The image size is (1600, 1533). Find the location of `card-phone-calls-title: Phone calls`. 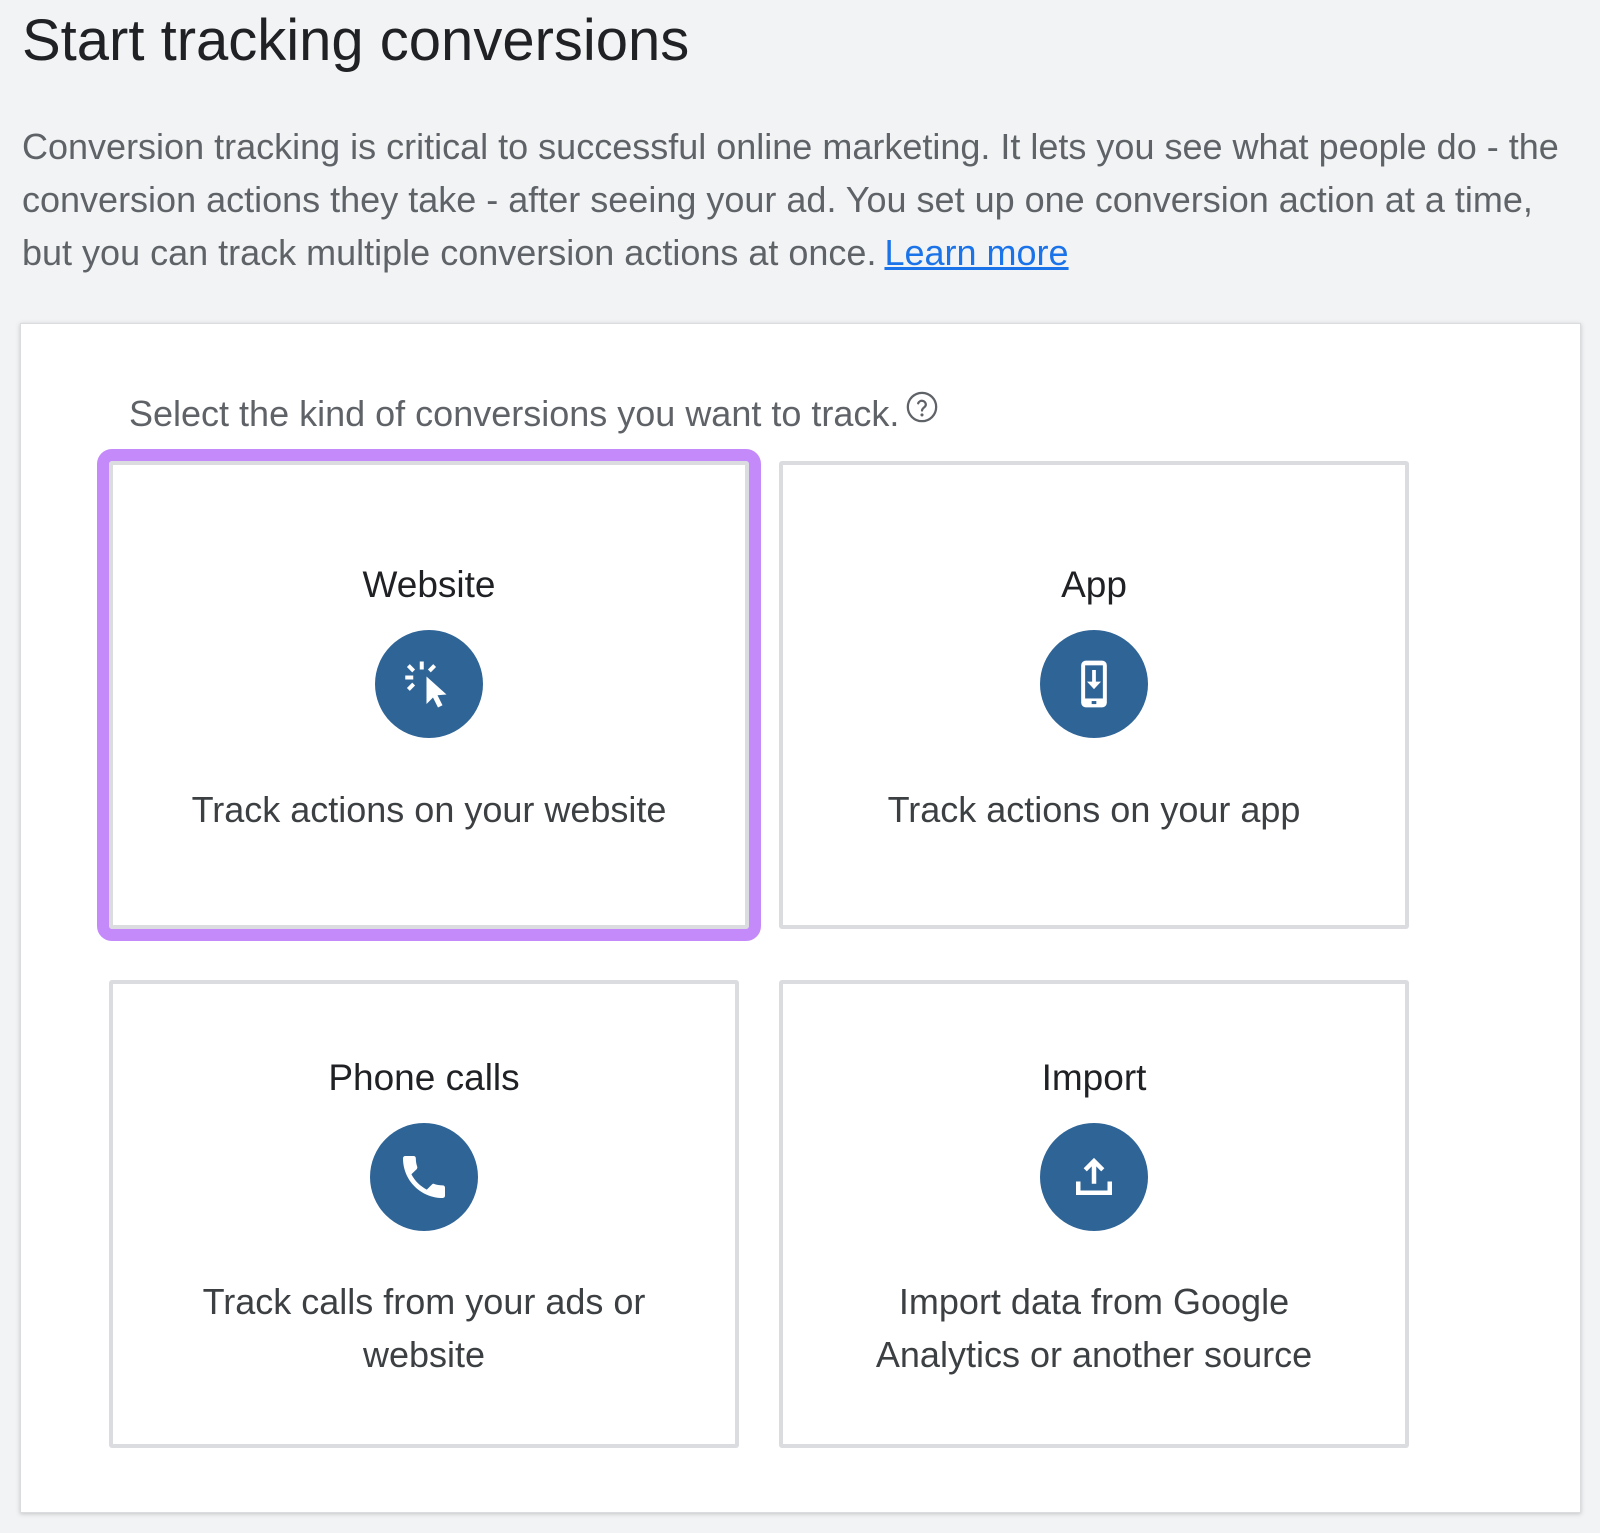

card-phone-calls-title: Phone calls is located at coordinates (424, 1077).